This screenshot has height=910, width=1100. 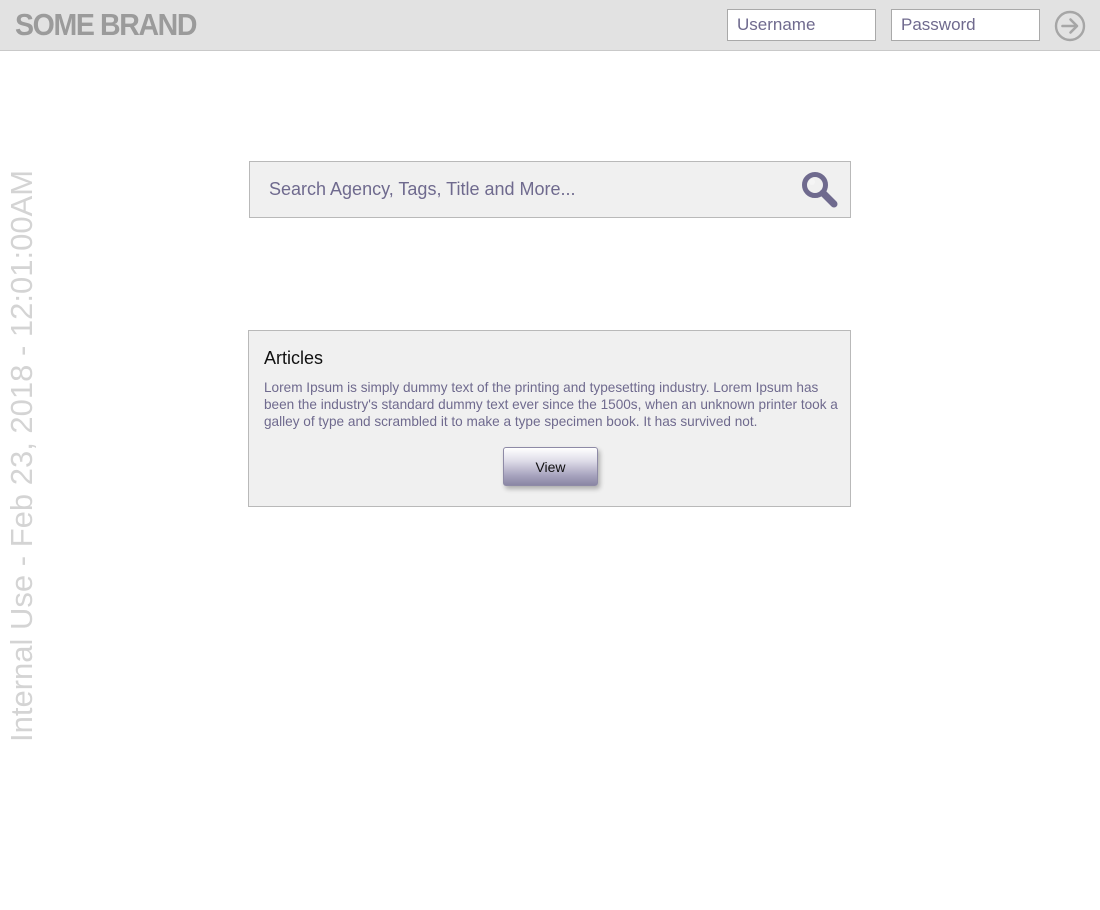 I want to click on articles-title: Articles, so click(x=294, y=358).